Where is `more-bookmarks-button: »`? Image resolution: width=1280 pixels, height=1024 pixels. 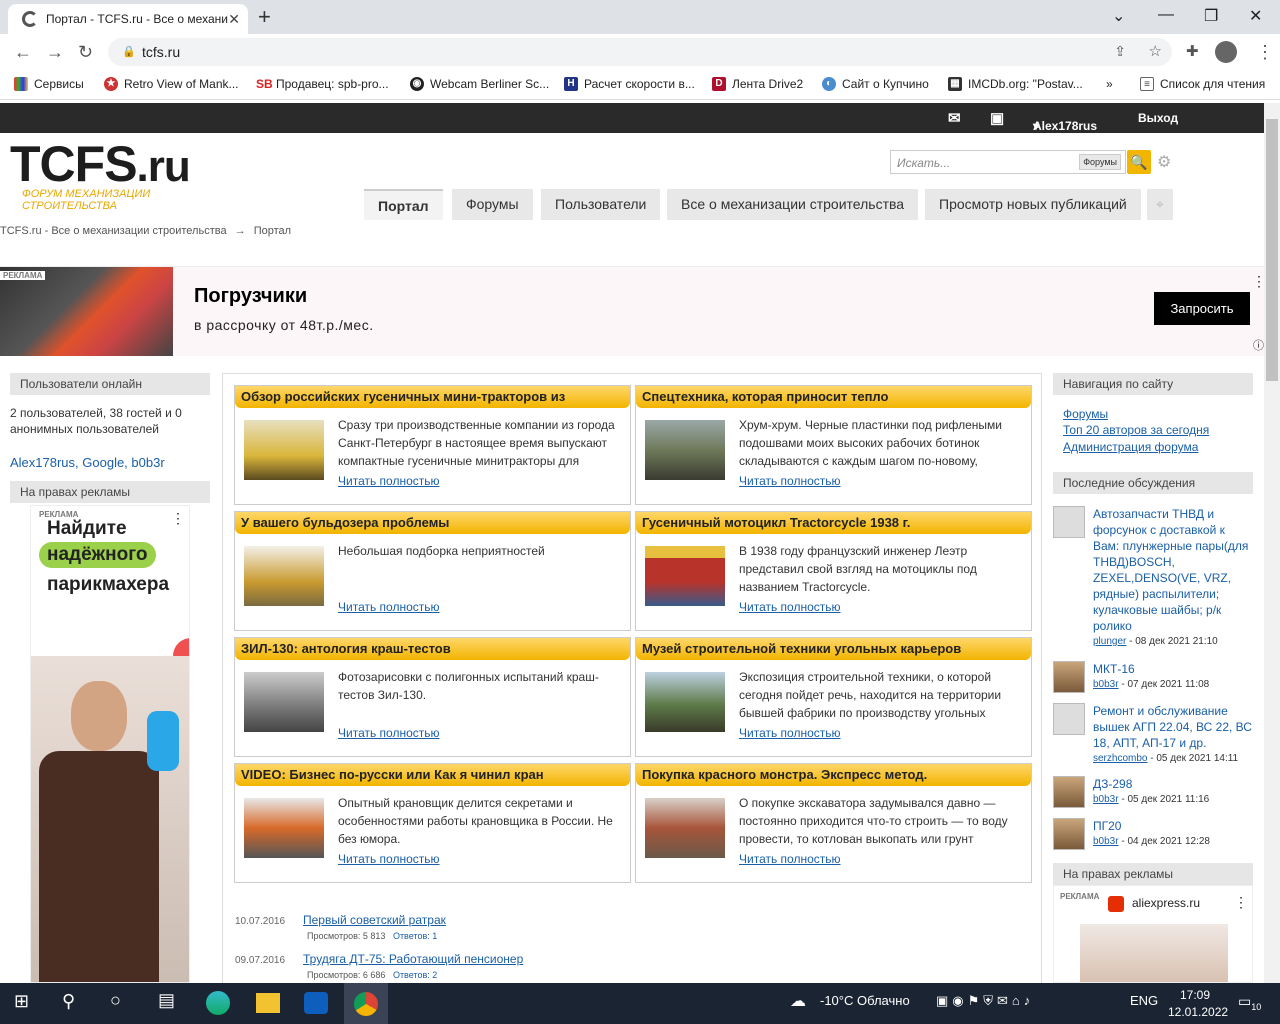 more-bookmarks-button: » is located at coordinates (1109, 84).